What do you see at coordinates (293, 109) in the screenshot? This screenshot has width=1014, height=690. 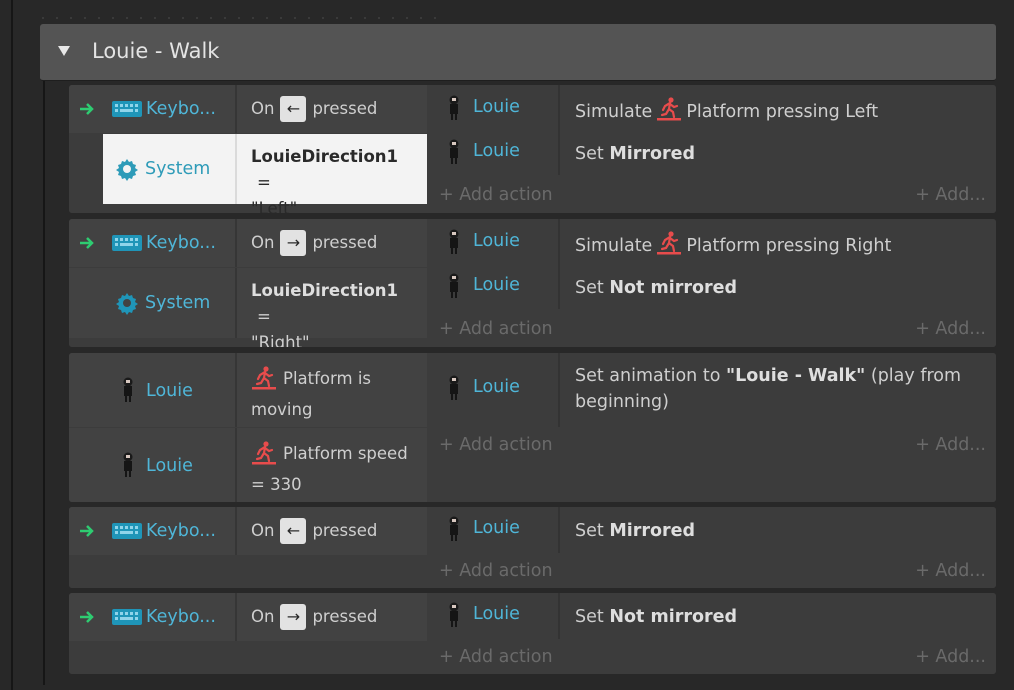 I see `left-key-cap: ←` at bounding box center [293, 109].